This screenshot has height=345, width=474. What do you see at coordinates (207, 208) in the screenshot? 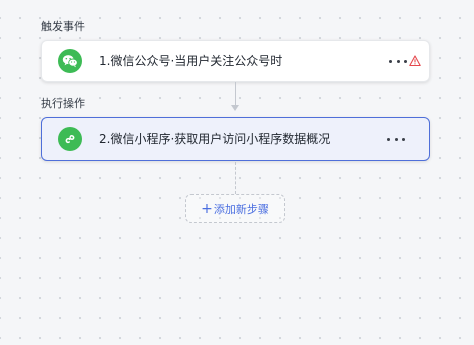
I see `plus-icon: +` at bounding box center [207, 208].